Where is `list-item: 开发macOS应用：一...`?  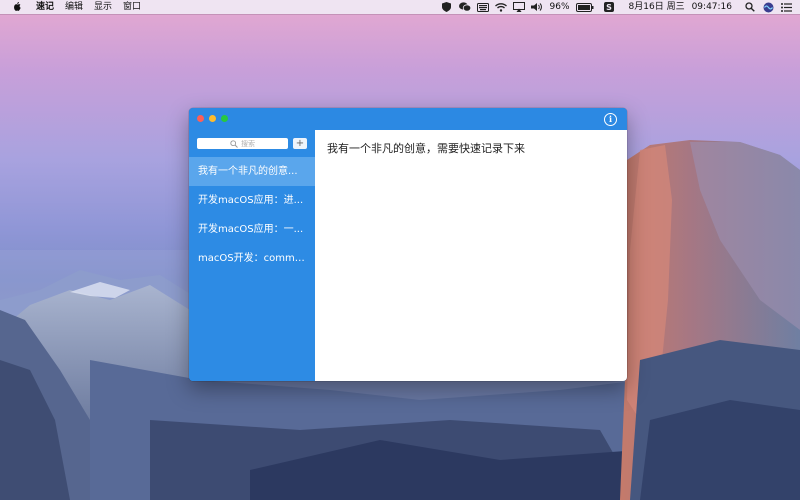
list-item: 开发macOS应用：一... is located at coordinates (252, 229).